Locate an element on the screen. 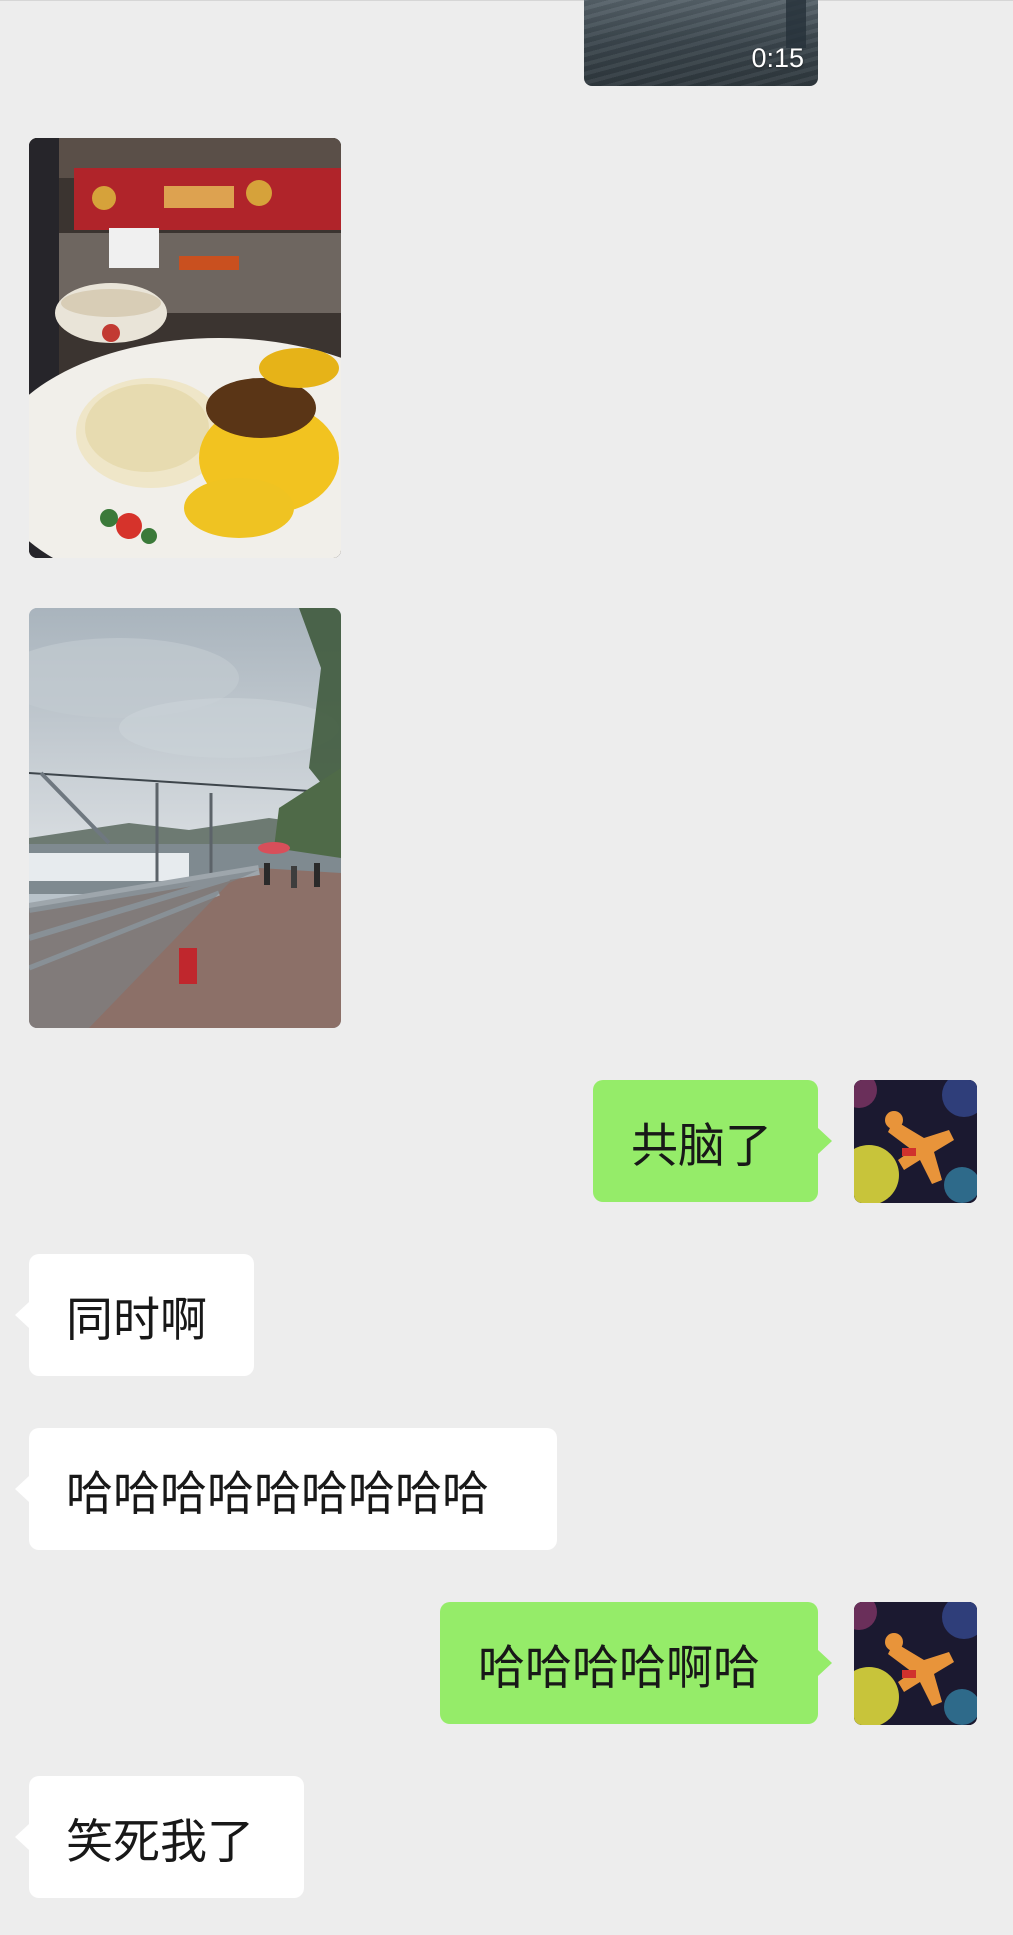 The width and height of the screenshot is (1013, 1935). incoming-message-bubble: 哈哈哈哈哈哈哈哈哈 is located at coordinates (286, 1489).